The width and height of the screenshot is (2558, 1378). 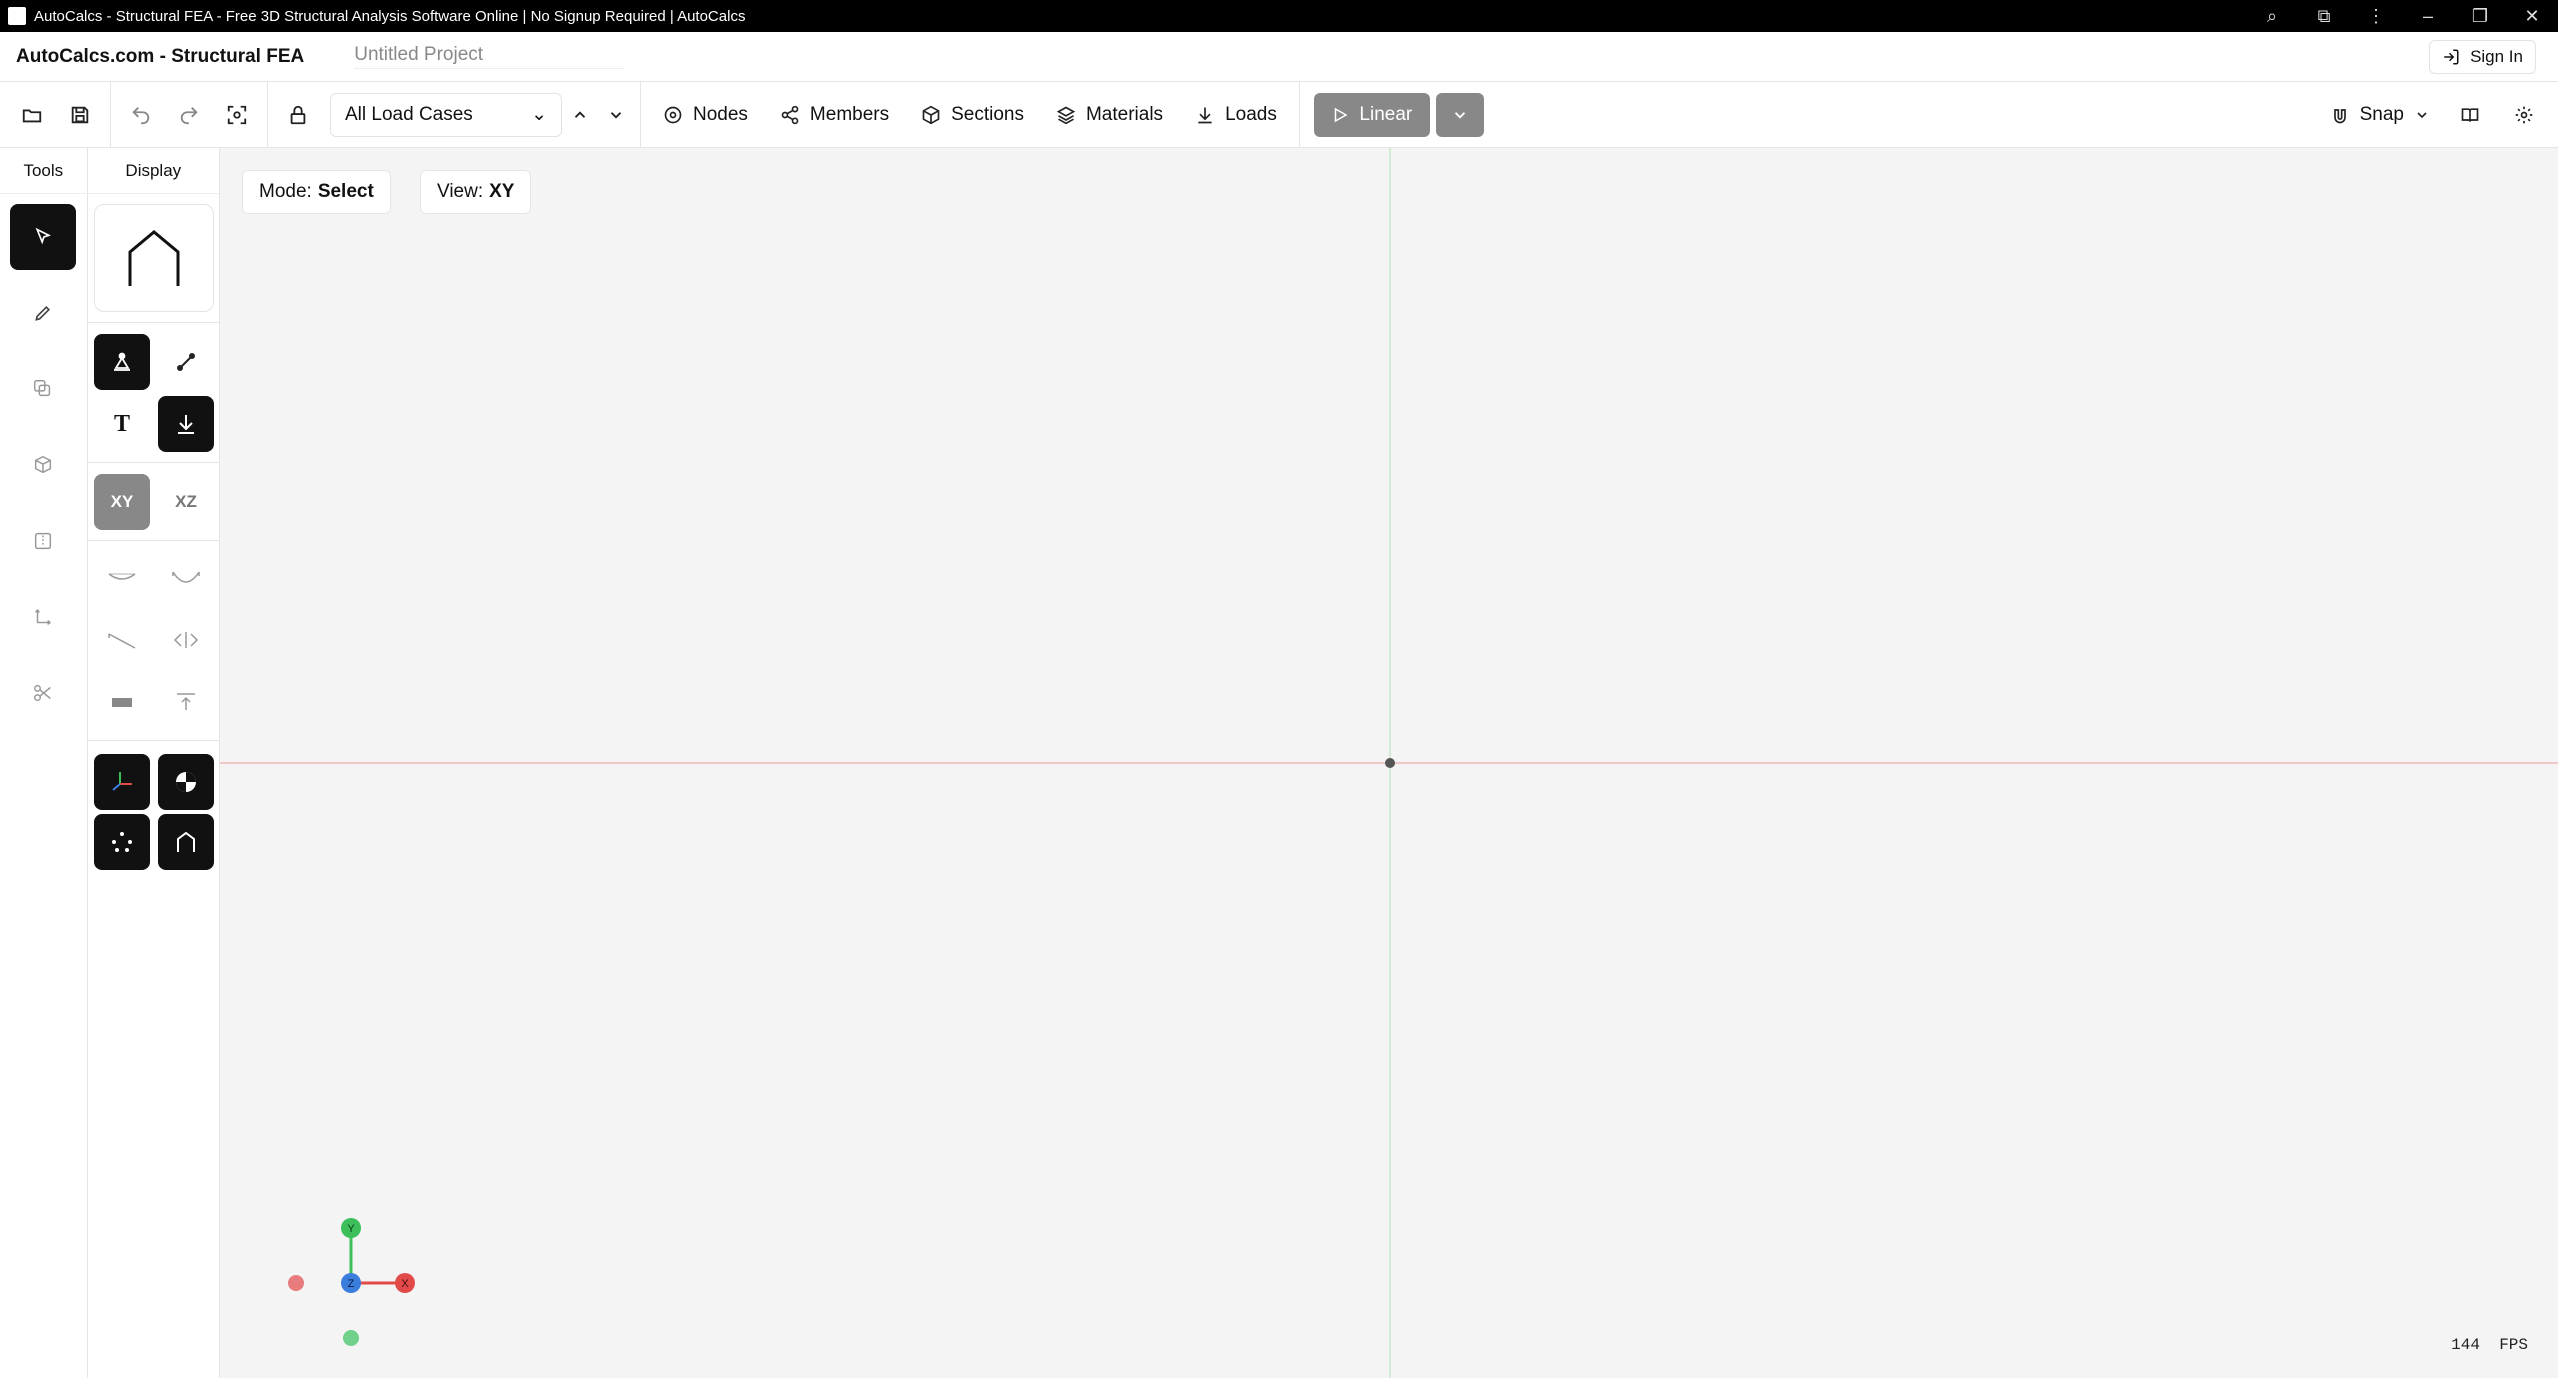 What do you see at coordinates (849, 114) in the screenshot?
I see `members-label: Members` at bounding box center [849, 114].